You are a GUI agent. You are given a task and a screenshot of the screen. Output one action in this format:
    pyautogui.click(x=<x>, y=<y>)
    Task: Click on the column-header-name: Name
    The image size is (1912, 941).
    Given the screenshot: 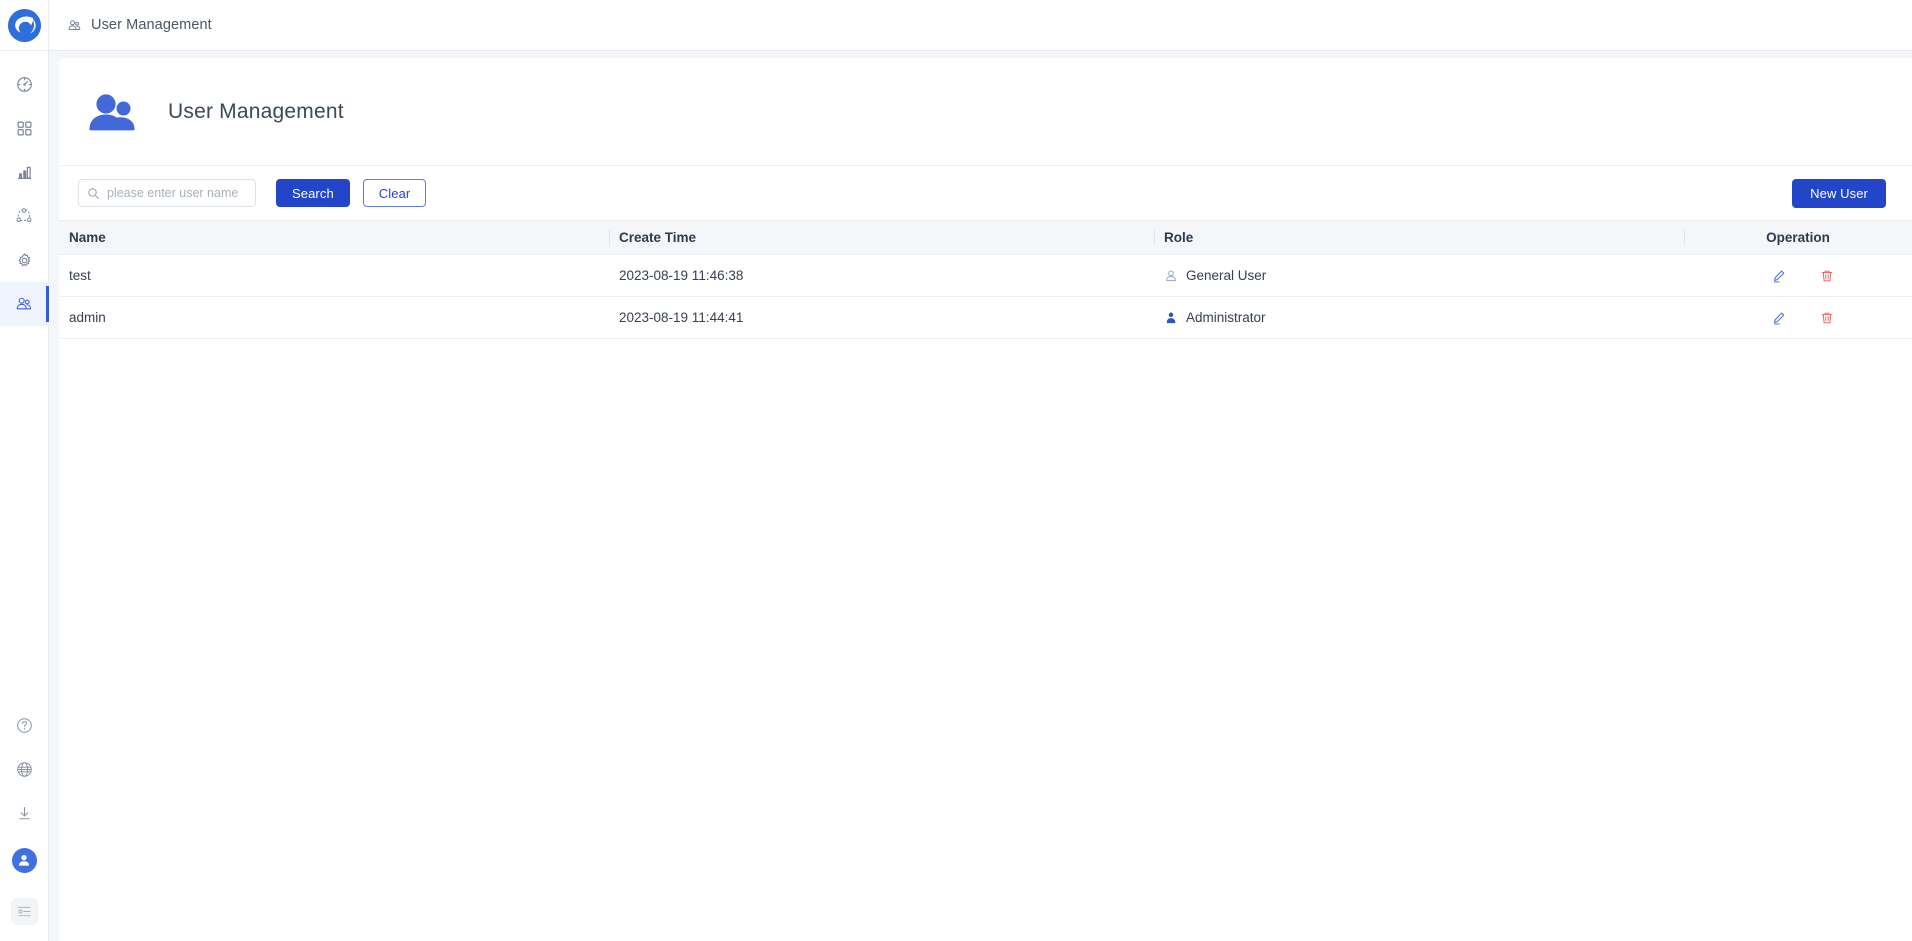 What is the action you would take?
    pyautogui.click(x=334, y=237)
    